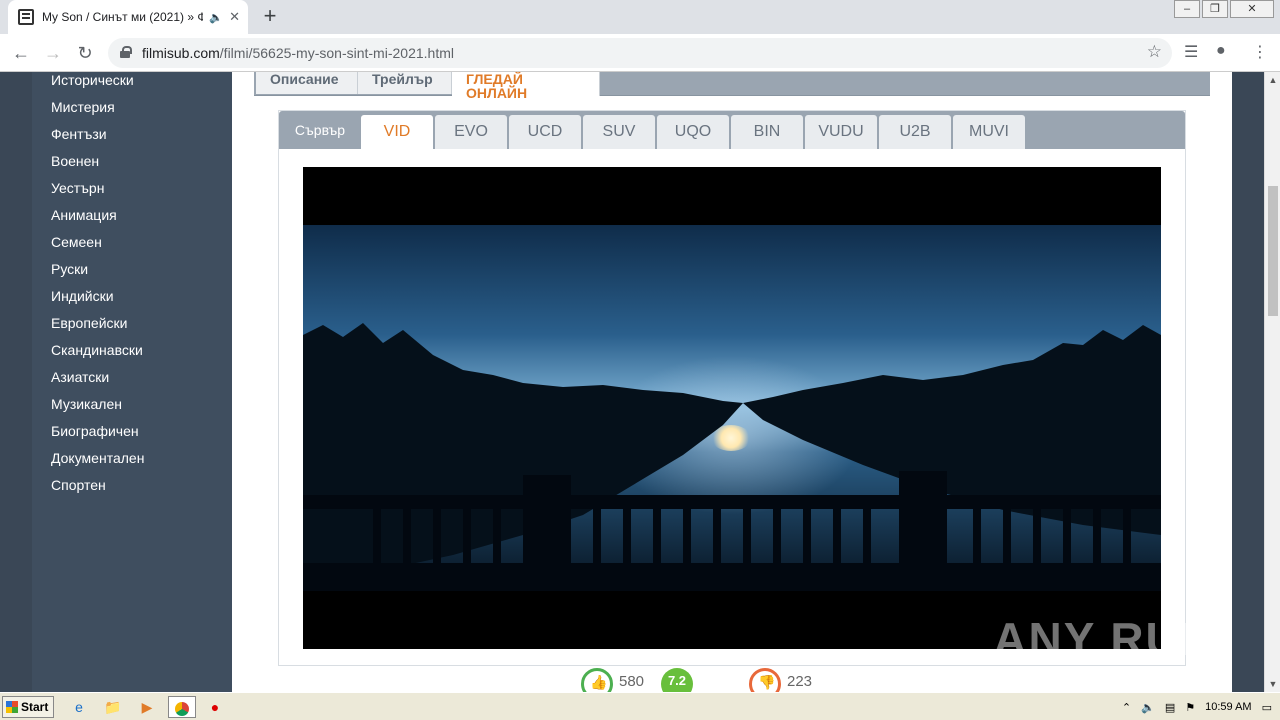 This screenshot has height=720, width=1280. Describe the element at coordinates (132, 220) in the screenshot. I see `sidebar-item-animation: Анимация` at that location.